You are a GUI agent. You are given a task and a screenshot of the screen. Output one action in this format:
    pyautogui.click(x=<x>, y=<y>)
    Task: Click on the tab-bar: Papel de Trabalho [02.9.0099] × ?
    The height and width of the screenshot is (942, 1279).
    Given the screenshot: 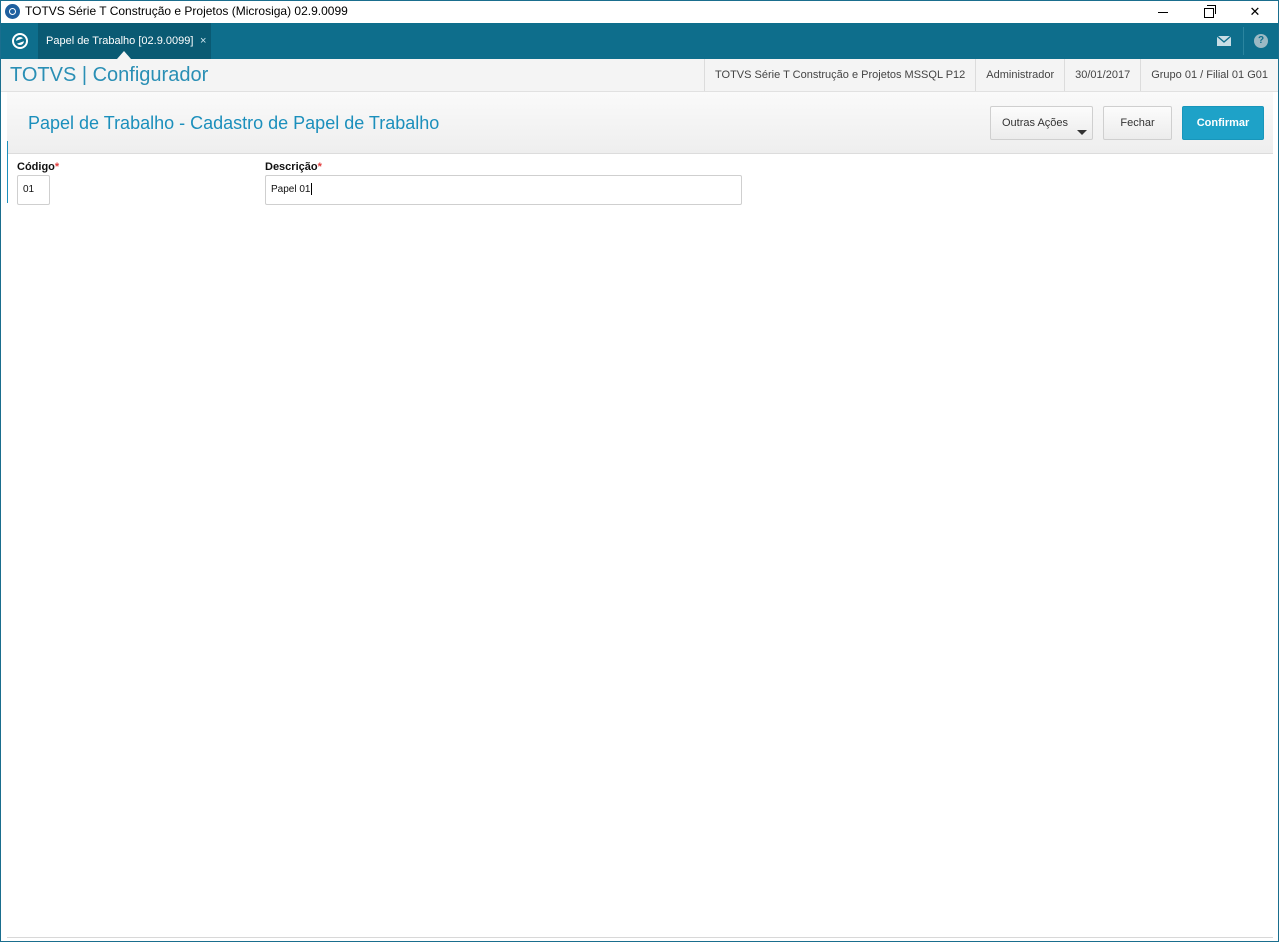 What is the action you would take?
    pyautogui.click(x=639, y=41)
    